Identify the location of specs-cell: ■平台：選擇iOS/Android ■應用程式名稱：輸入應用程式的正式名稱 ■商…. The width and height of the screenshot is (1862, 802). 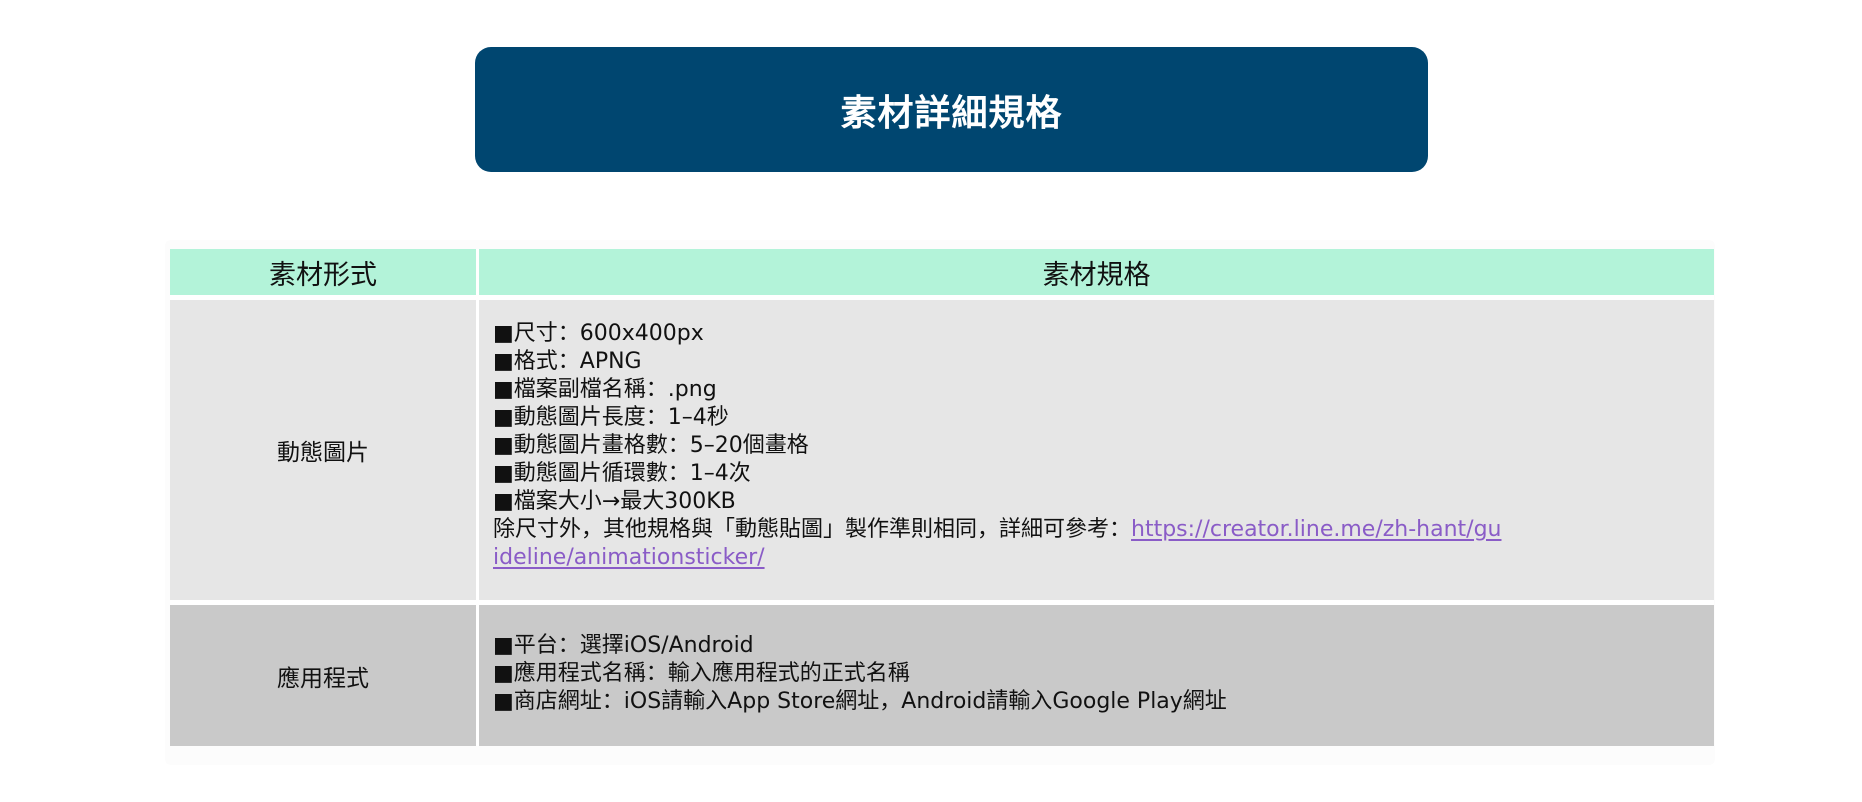
(1096, 675).